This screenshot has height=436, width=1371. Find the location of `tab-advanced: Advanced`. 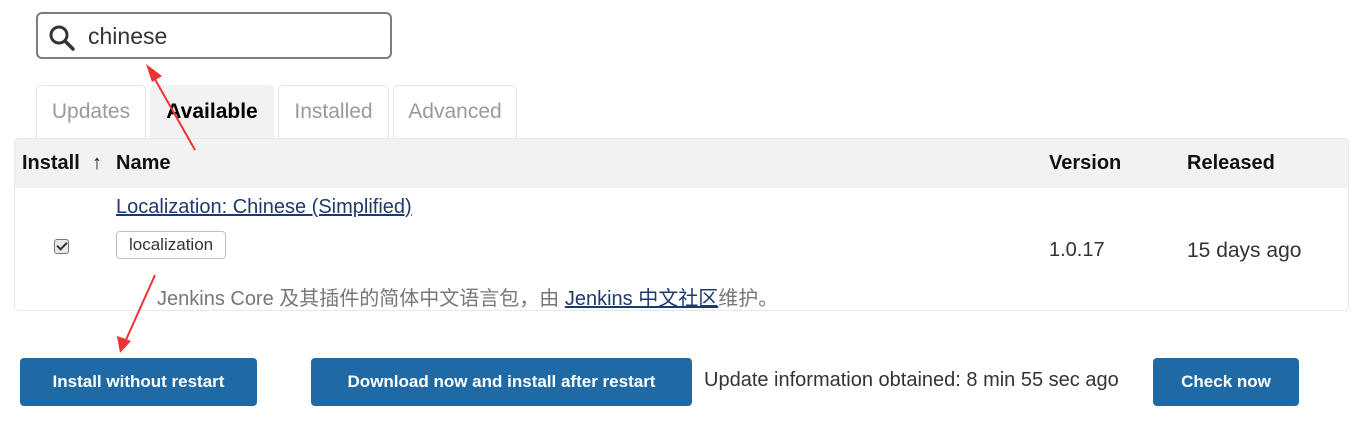

tab-advanced: Advanced is located at coordinates (455, 111).